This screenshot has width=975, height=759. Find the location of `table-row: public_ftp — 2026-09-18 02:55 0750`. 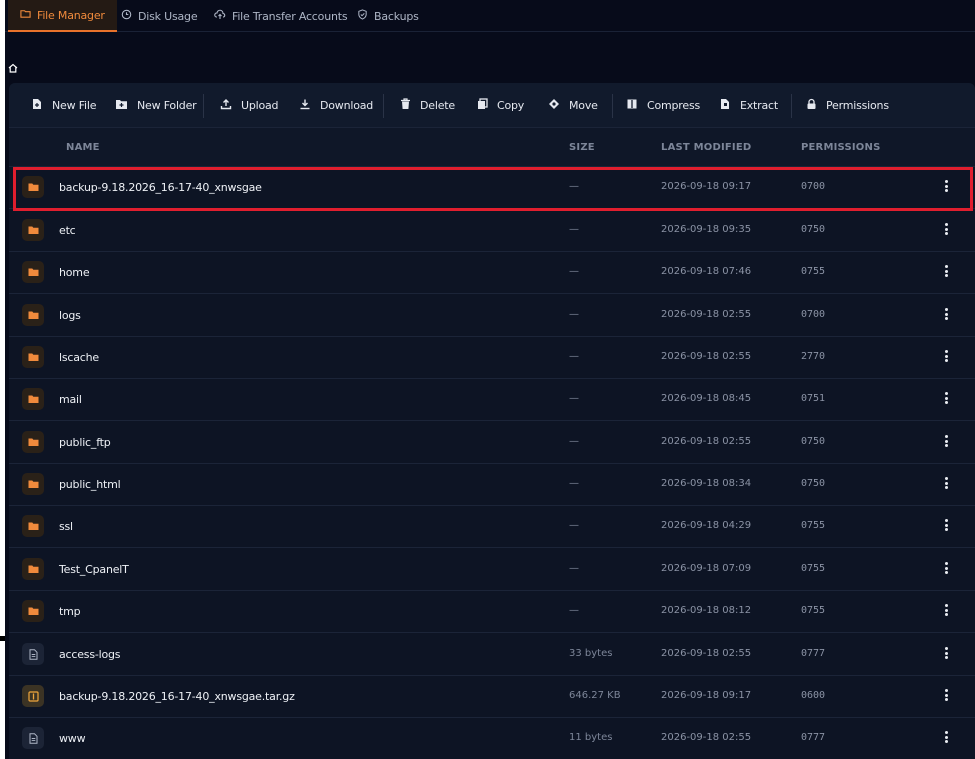

table-row: public_ftp — 2026-09-18 02:55 0750 is located at coordinates (492, 443).